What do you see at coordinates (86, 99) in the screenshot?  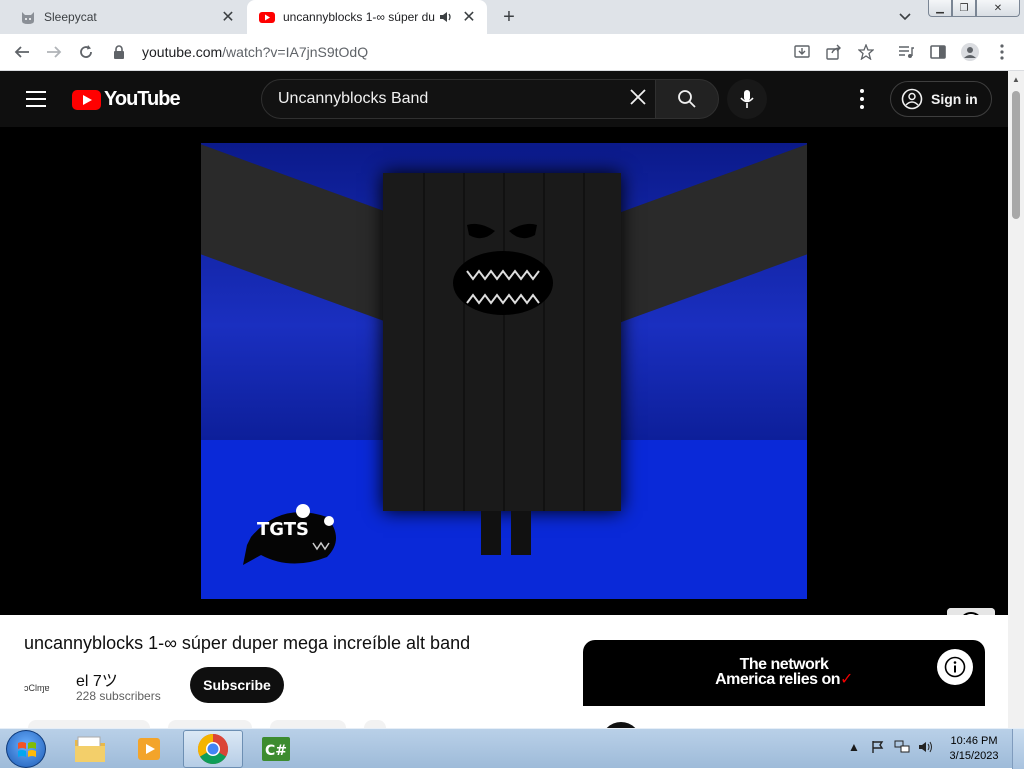 I see `youtube-play-icon` at bounding box center [86, 99].